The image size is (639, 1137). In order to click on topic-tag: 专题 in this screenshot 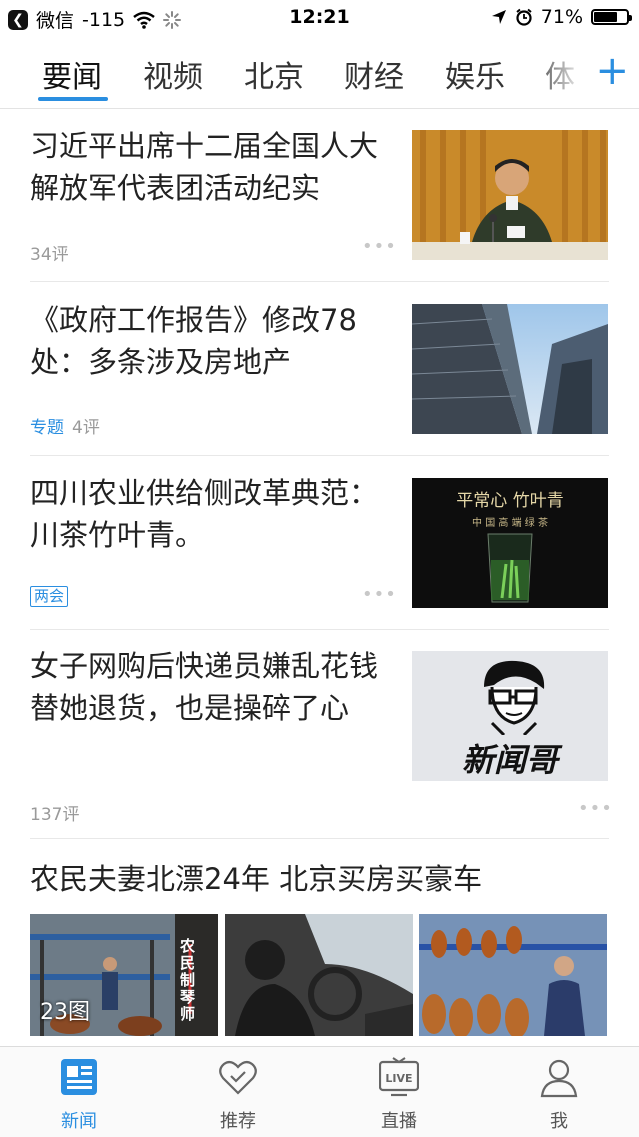, I will do `click(47, 425)`.